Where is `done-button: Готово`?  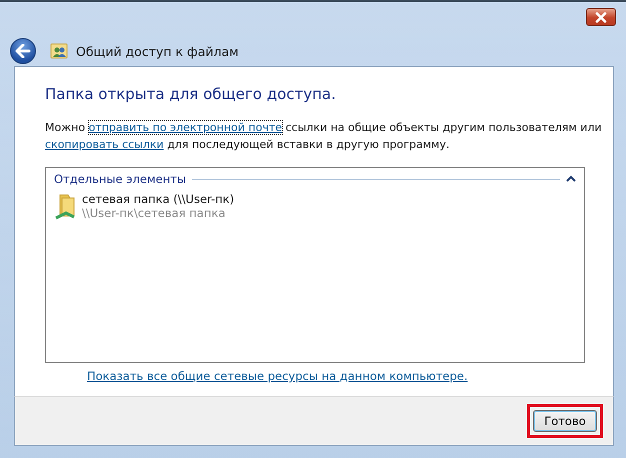
done-button: Готово is located at coordinates (565, 421).